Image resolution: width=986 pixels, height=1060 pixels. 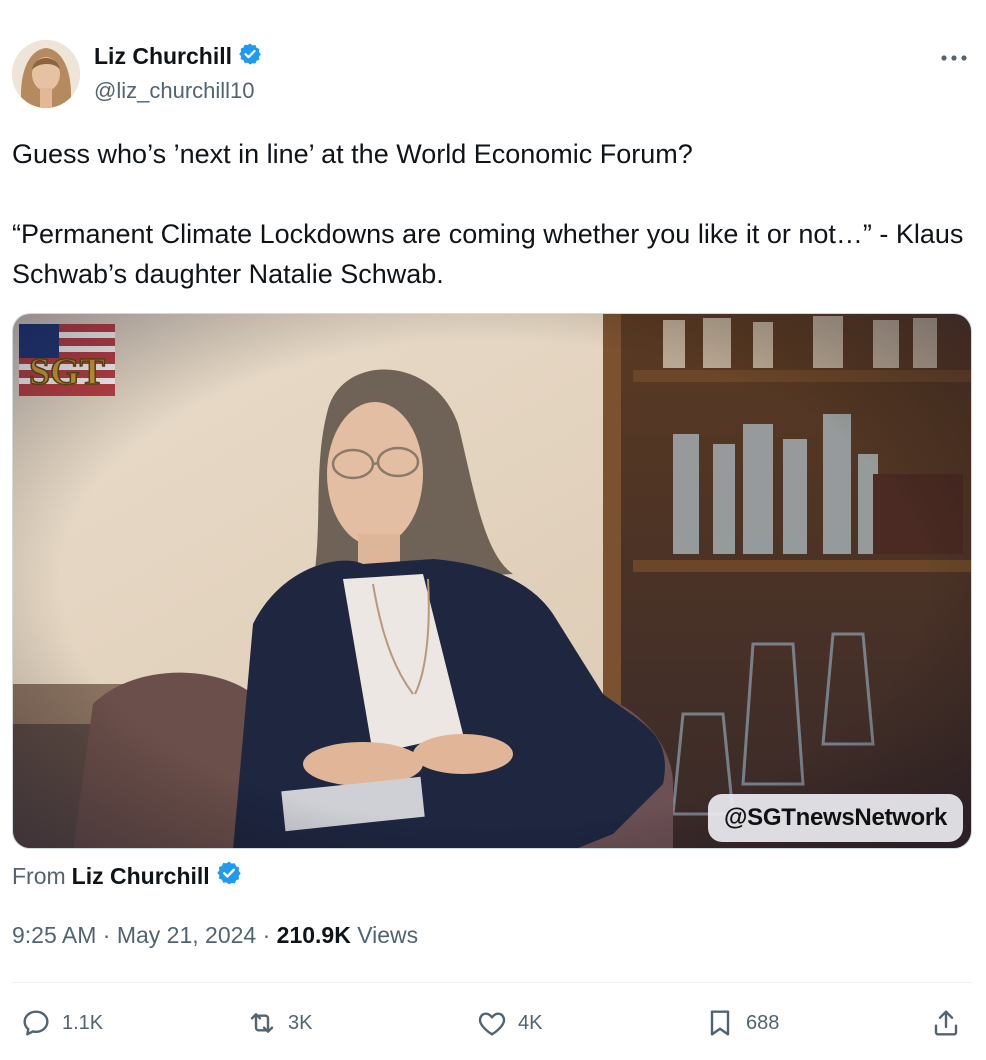 I want to click on reply-button: 1.1K, so click(x=61, y=1023).